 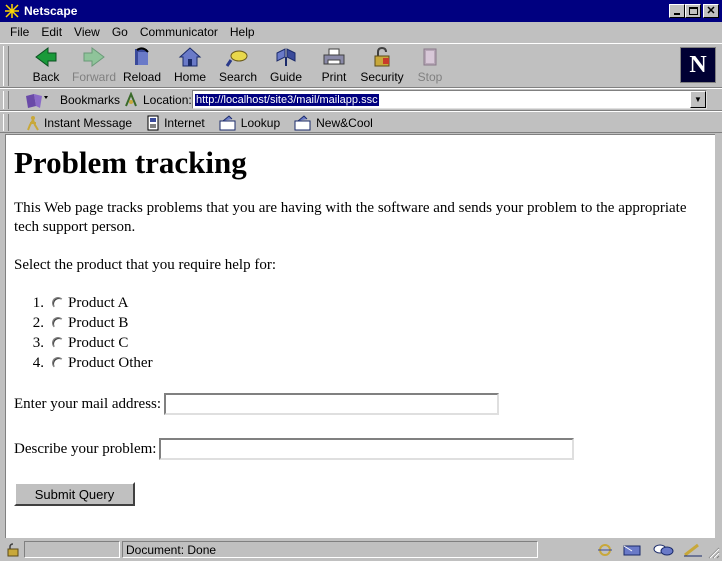 What do you see at coordinates (13, 550) in the screenshot?
I see `security-lock-icon` at bounding box center [13, 550].